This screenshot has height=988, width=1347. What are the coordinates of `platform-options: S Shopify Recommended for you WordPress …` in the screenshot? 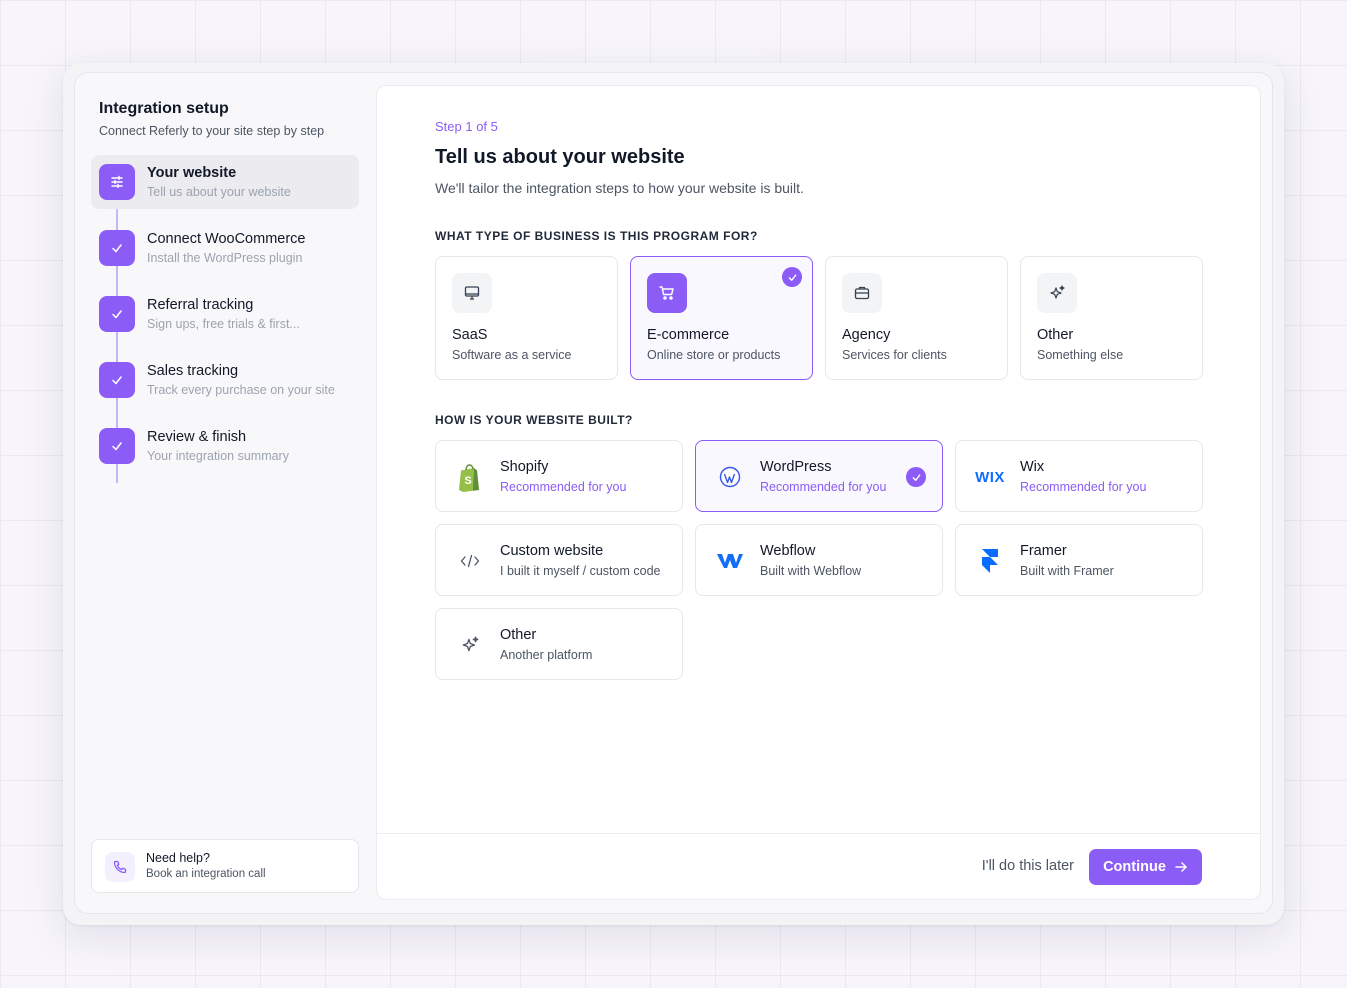 It's located at (819, 560).